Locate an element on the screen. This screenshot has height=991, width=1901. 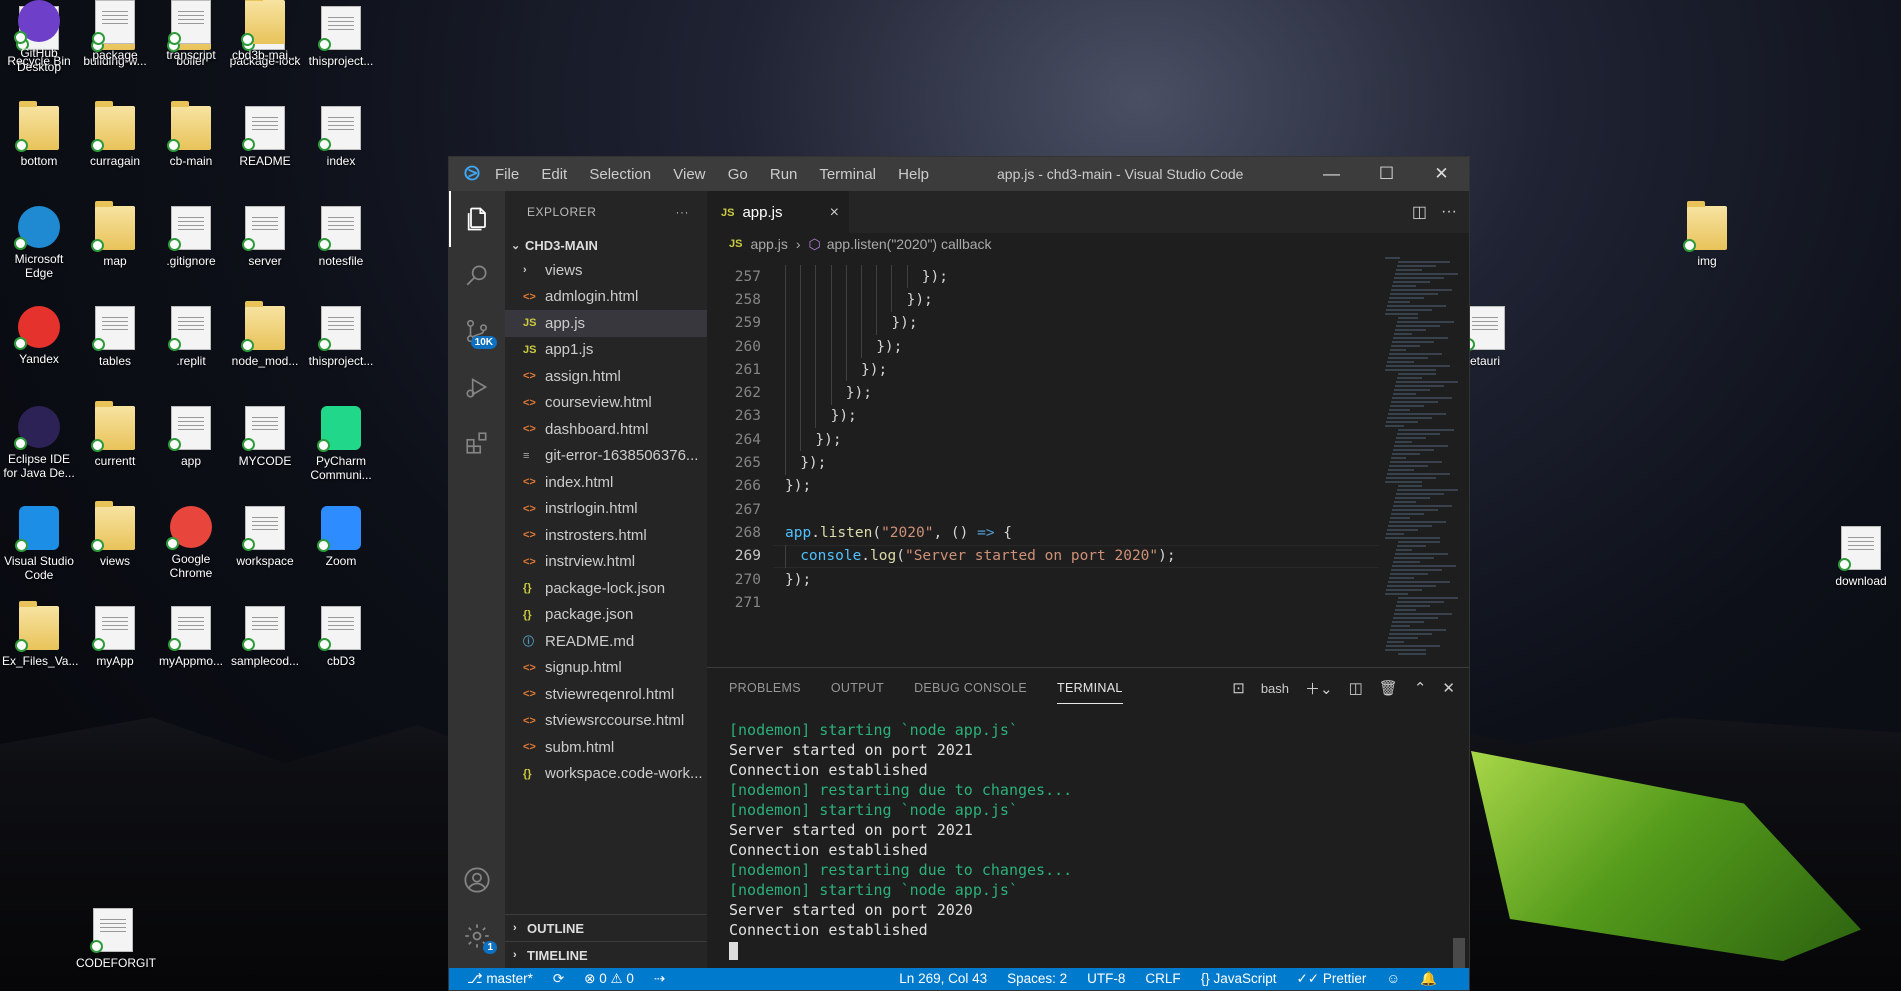
code-line: 261}); is located at coordinates (1043, 370).